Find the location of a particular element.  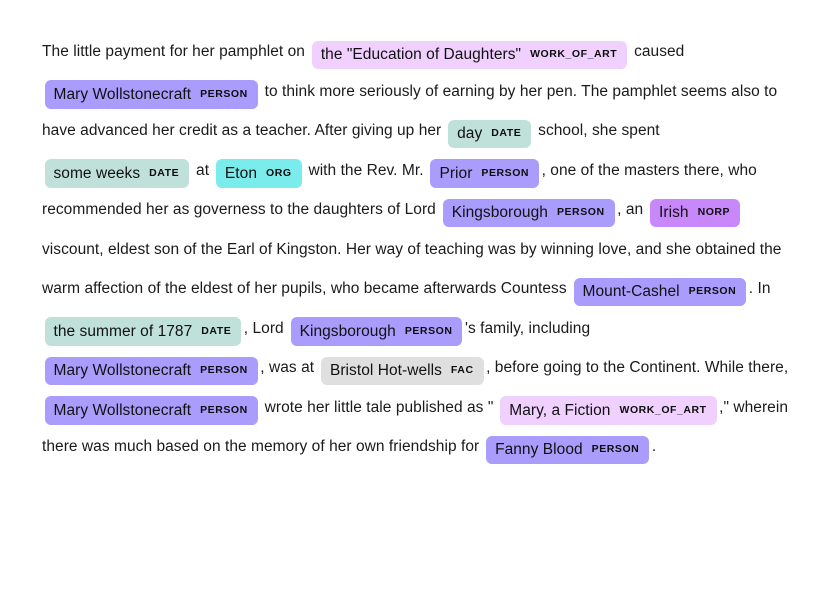

entity-person: Prior PERSON is located at coordinates (485, 173).